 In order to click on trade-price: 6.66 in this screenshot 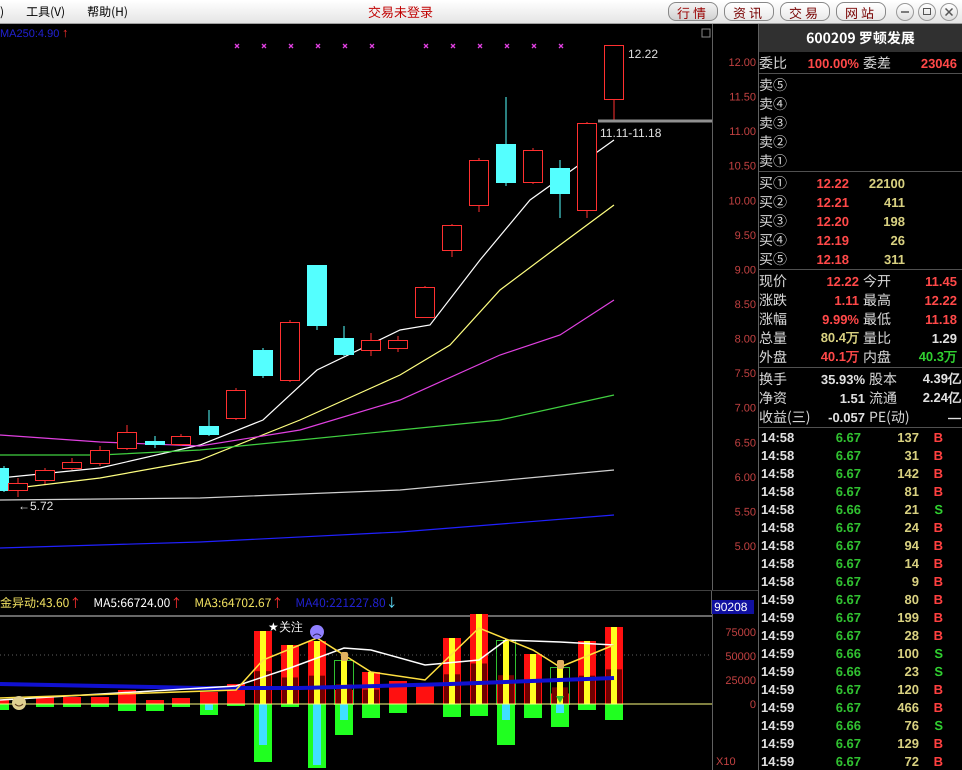, I will do `click(847, 671)`.